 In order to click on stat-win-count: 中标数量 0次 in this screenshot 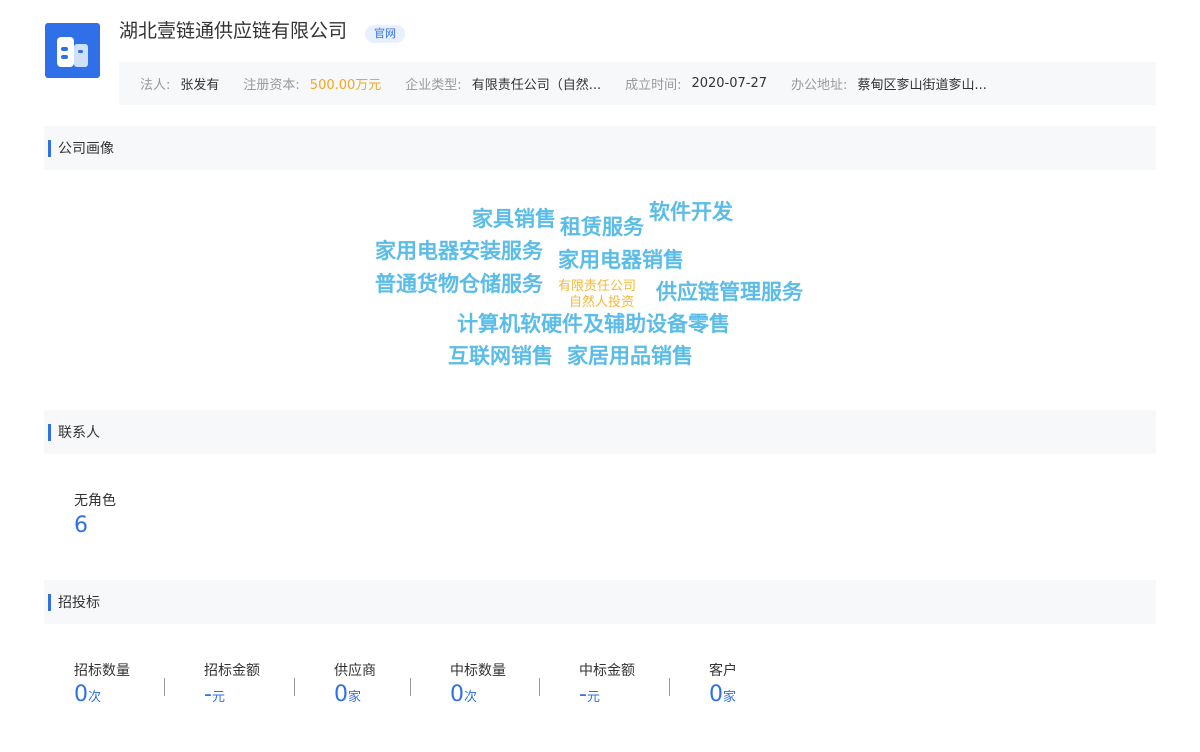, I will do `click(494, 685)`.